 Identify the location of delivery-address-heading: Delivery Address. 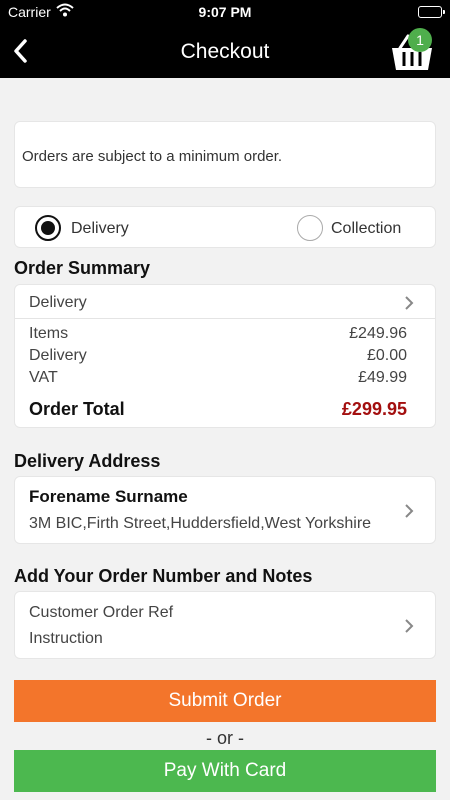
(87, 461).